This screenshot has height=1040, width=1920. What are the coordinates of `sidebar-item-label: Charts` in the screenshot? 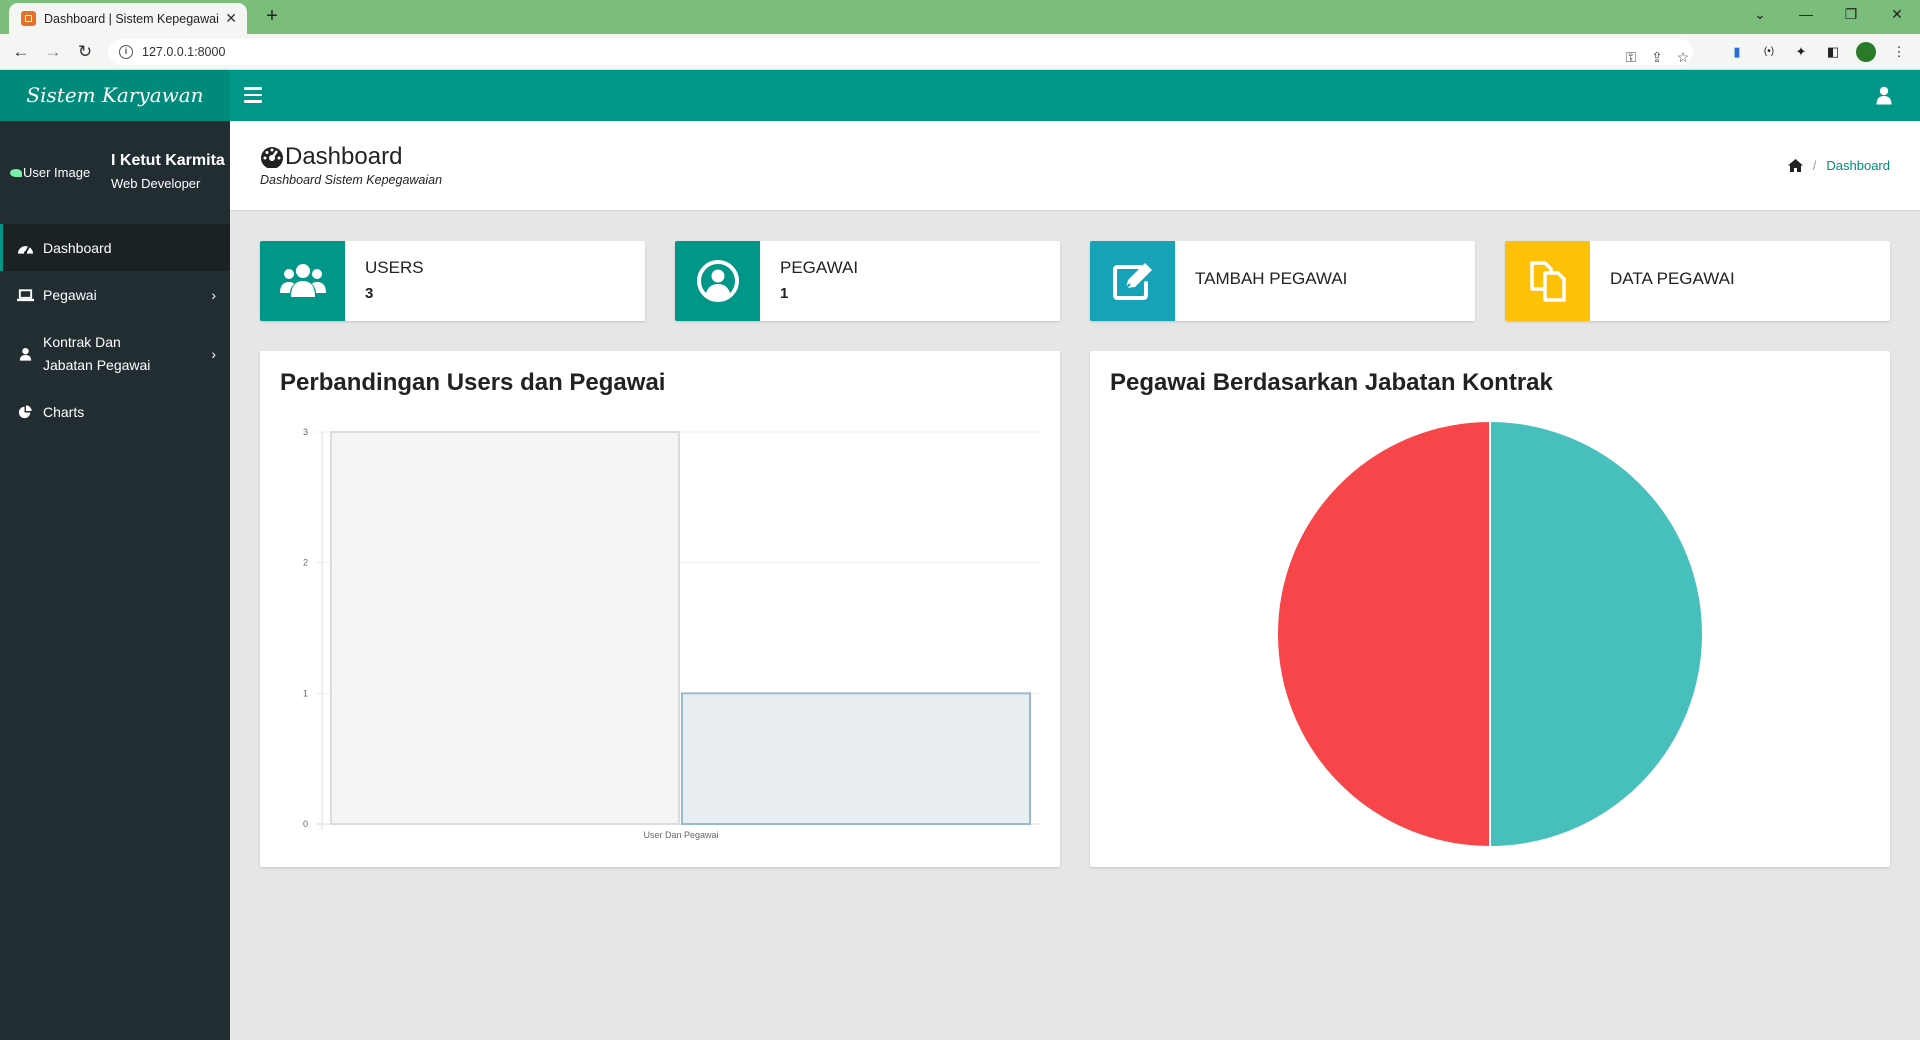 It's located at (64, 412).